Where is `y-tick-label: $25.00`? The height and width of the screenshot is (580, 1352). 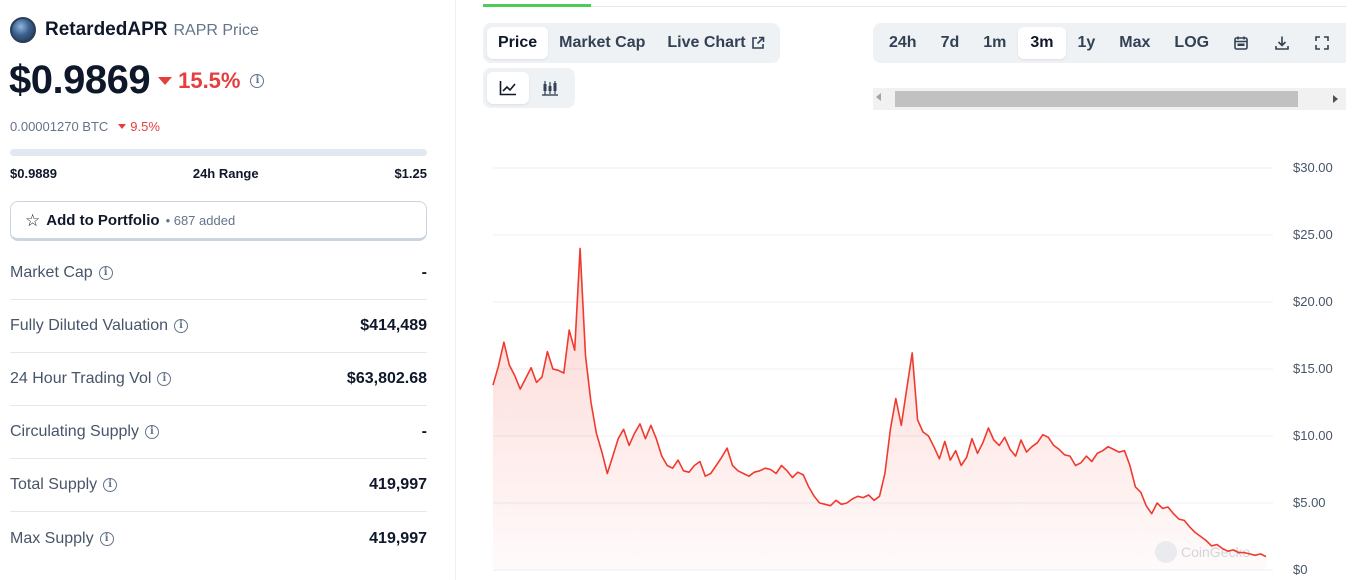 y-tick-label: $25.00 is located at coordinates (1313, 234).